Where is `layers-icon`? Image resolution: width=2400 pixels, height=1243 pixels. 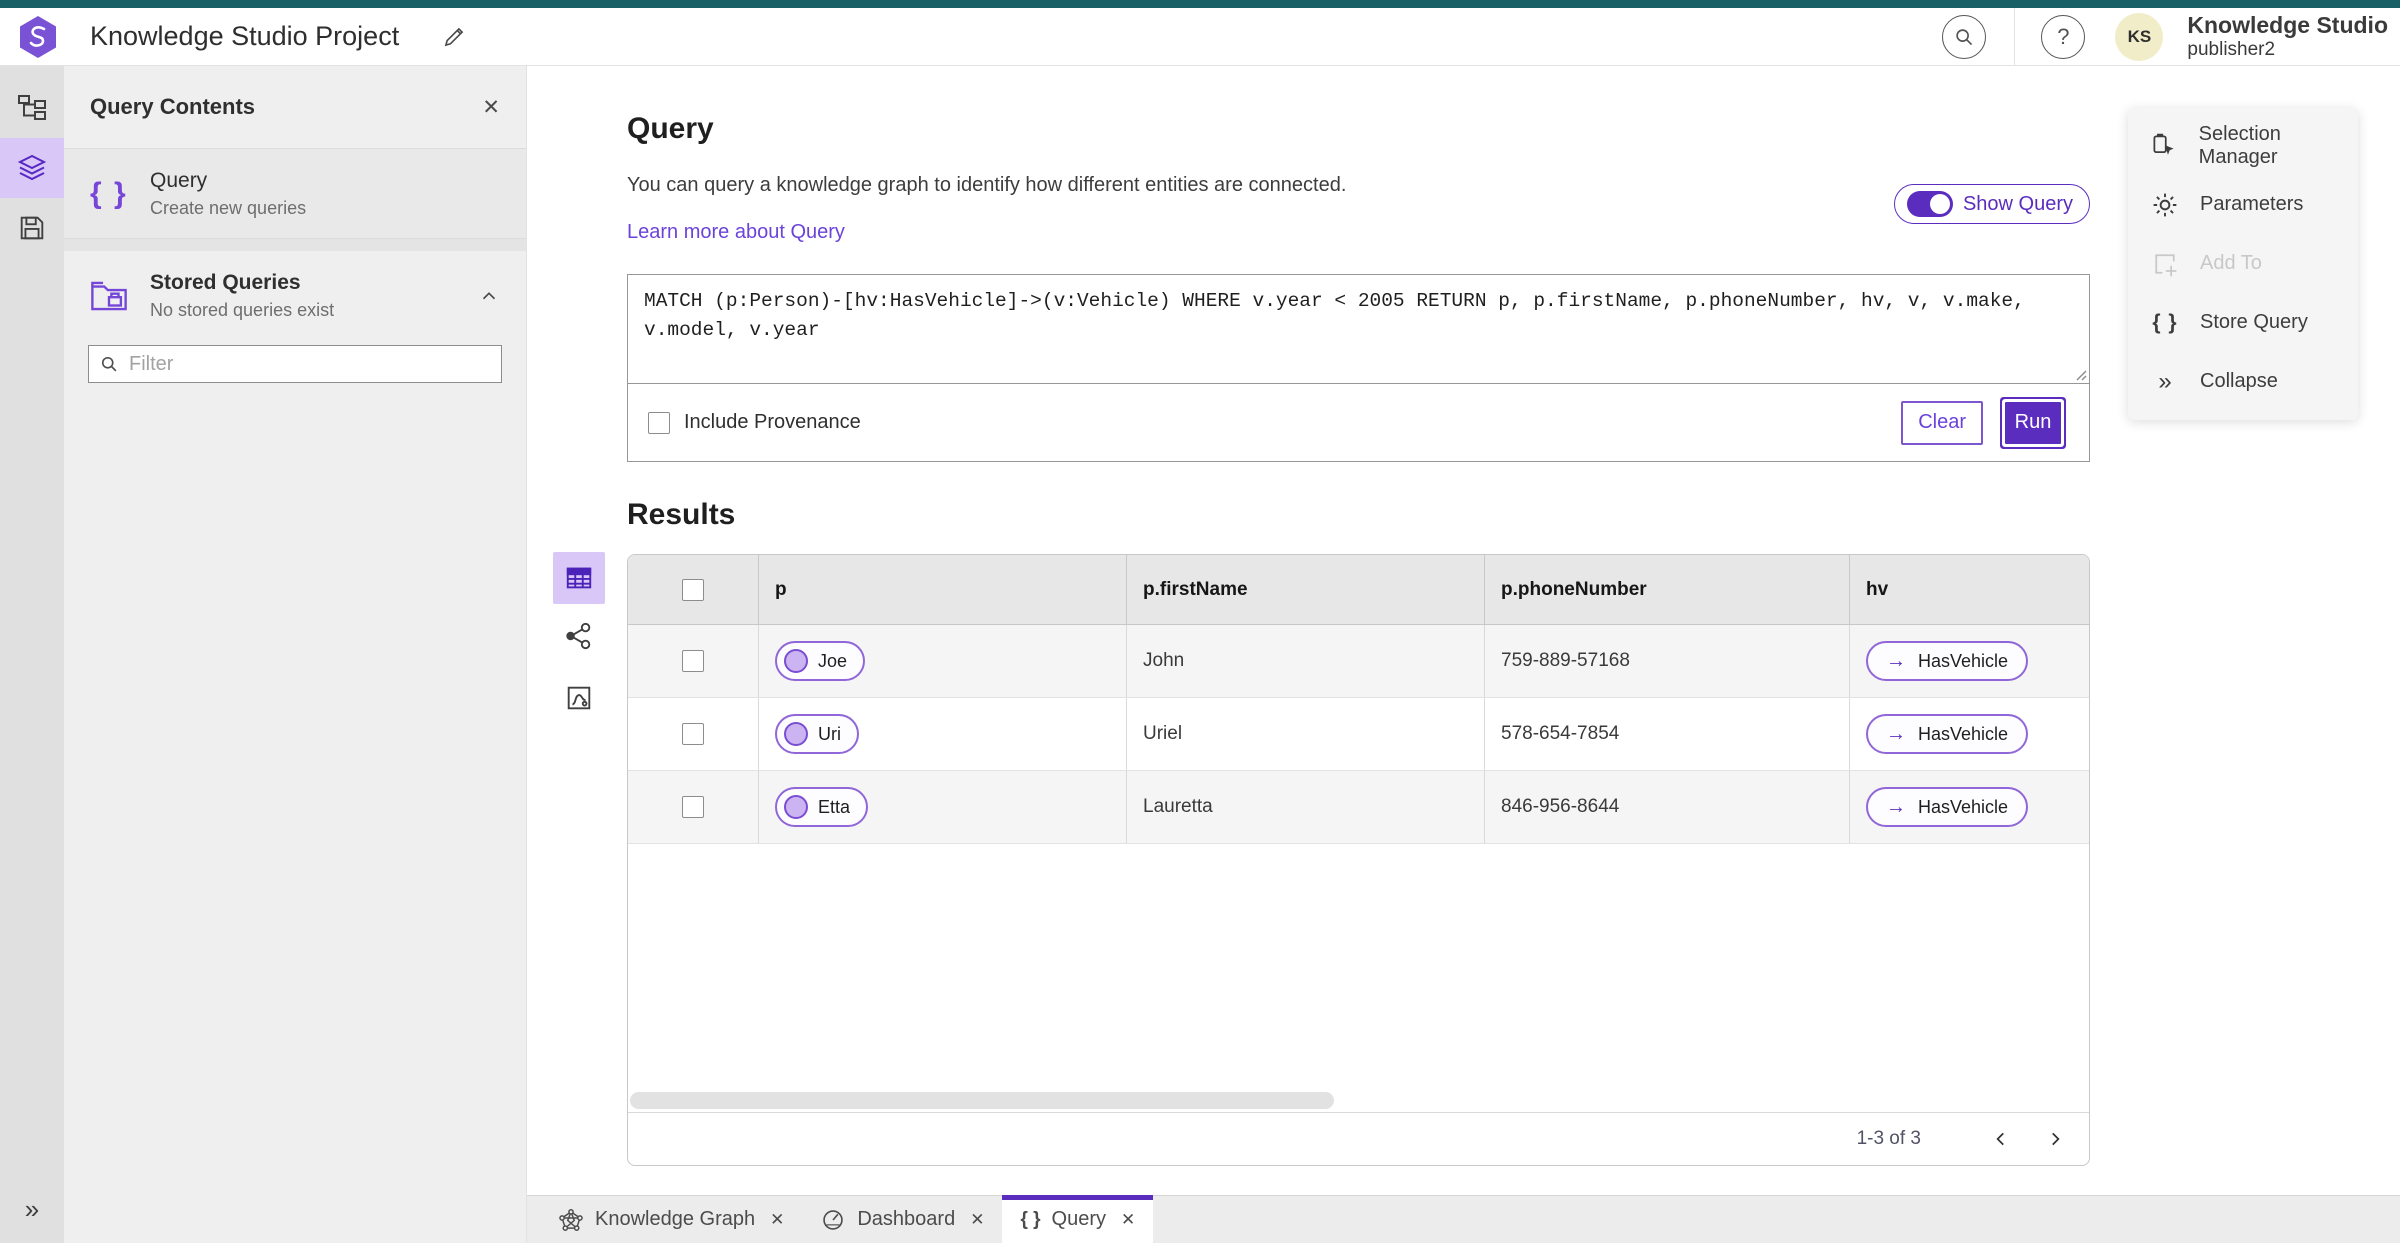
layers-icon is located at coordinates (32, 167).